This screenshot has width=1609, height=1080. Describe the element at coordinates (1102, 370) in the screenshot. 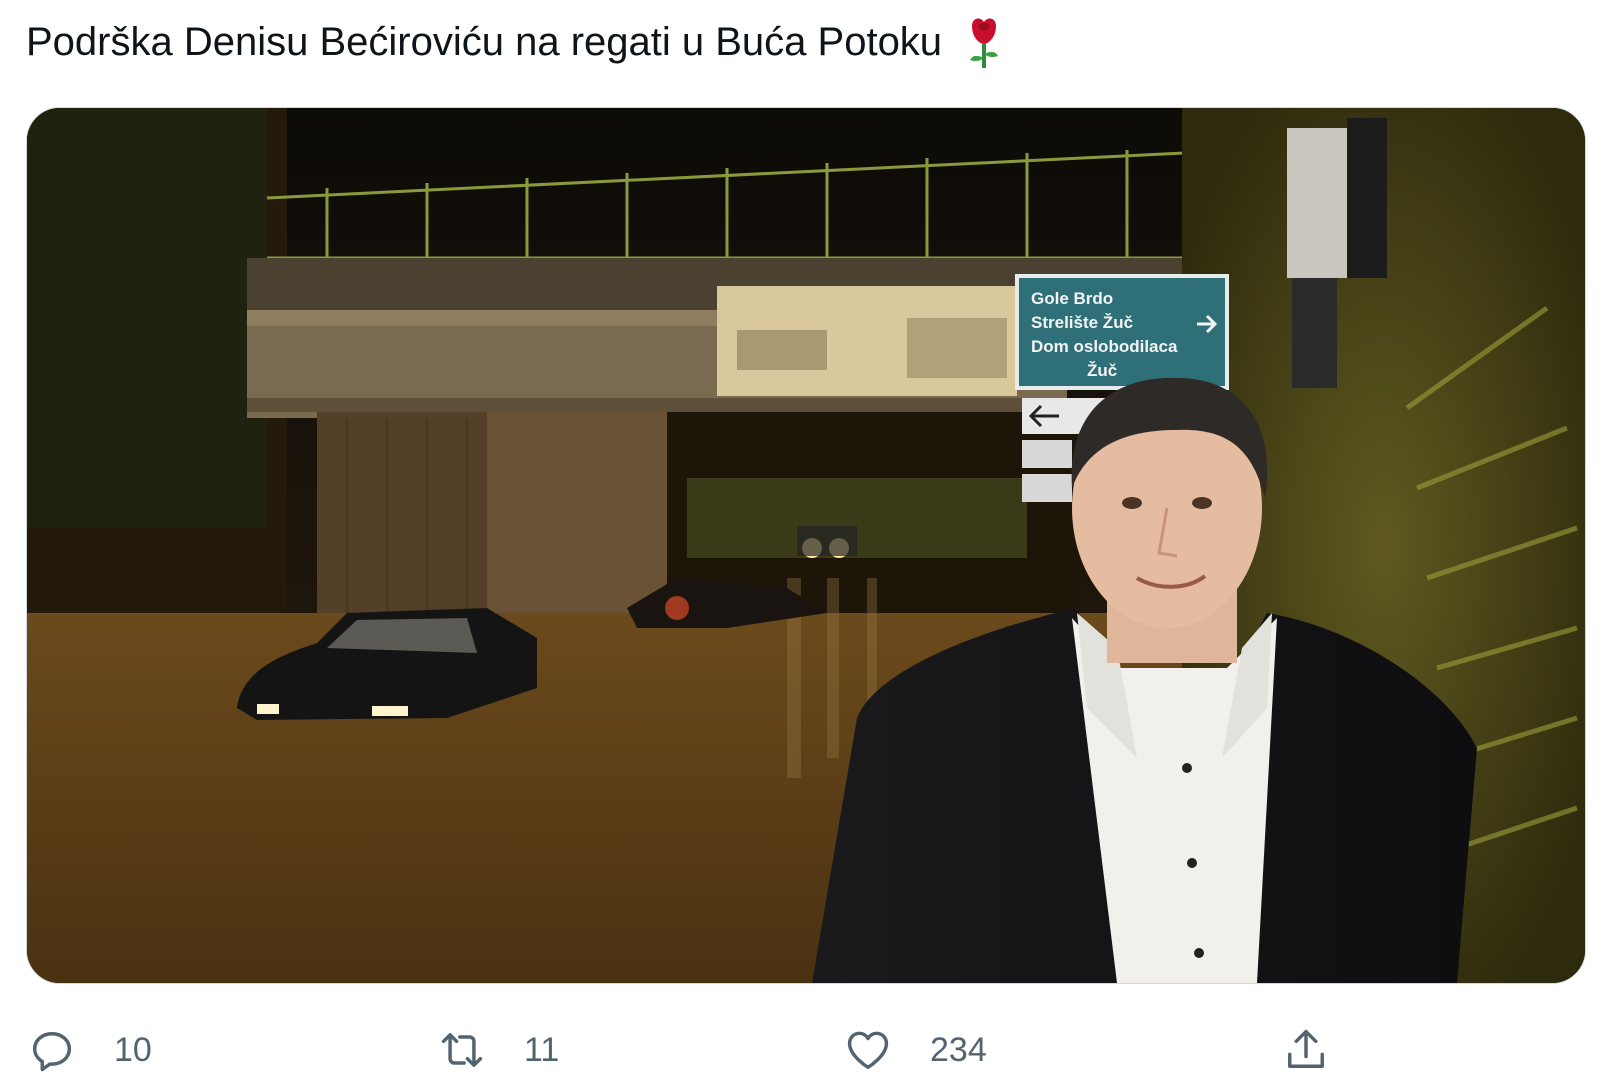

I see `svg-text: Žuč` at that location.